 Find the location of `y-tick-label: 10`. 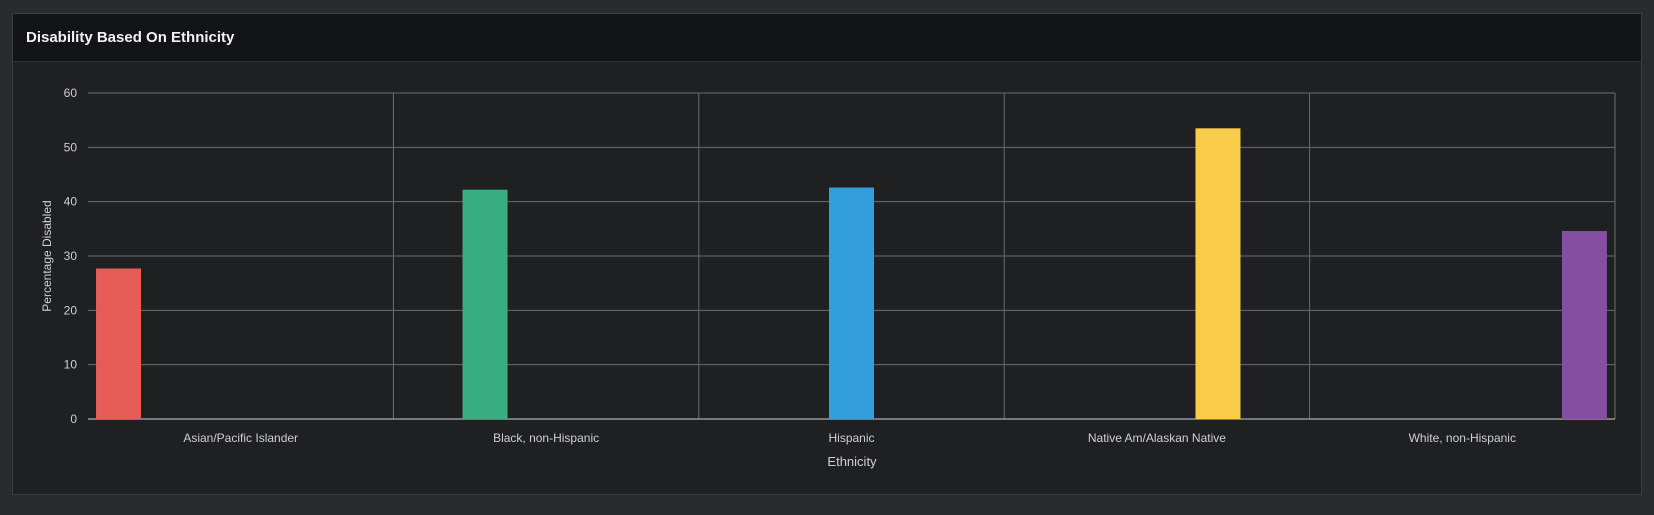

y-tick-label: 10 is located at coordinates (71, 365).